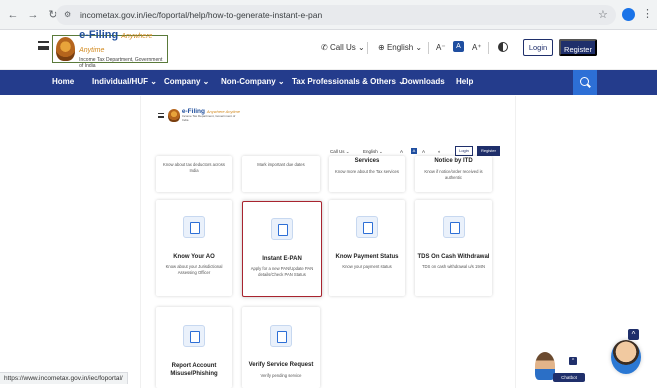 This screenshot has width=657, height=388. Describe the element at coordinates (578, 47) in the screenshot. I see `register-button: Register` at that location.